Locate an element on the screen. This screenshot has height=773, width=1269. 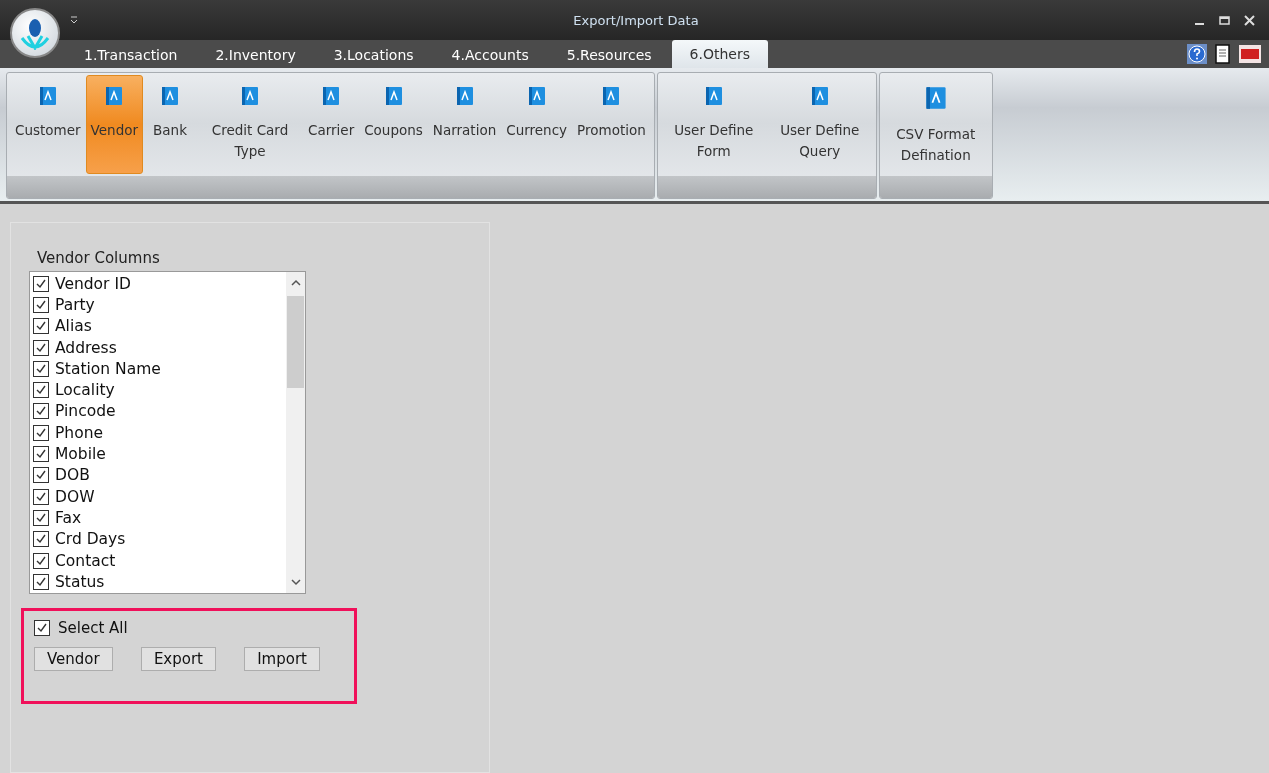
scroll-up-icon is located at coordinates (295, 283).